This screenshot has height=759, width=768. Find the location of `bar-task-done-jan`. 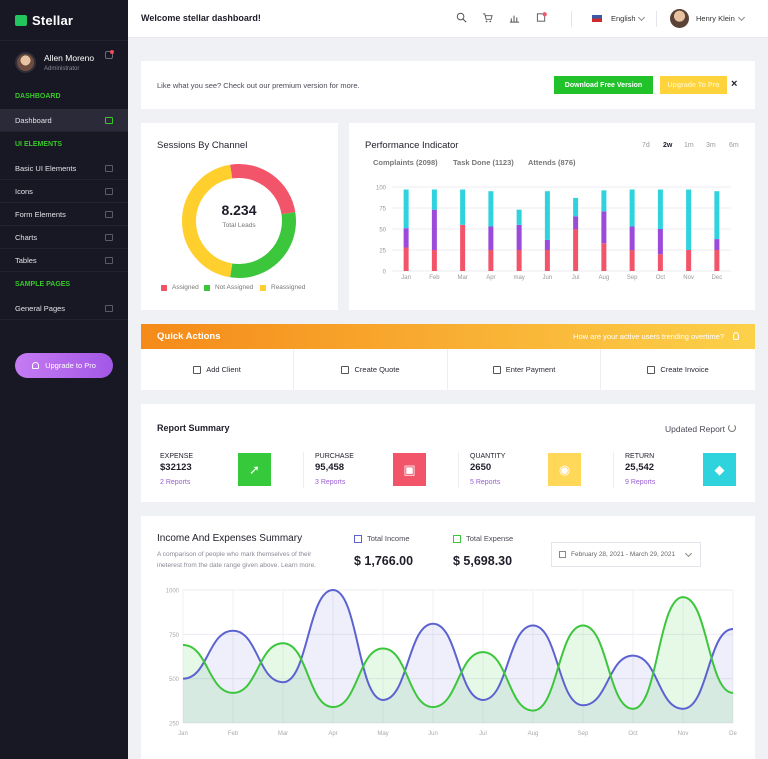

bar-task-done-jan is located at coordinates (406, 238).